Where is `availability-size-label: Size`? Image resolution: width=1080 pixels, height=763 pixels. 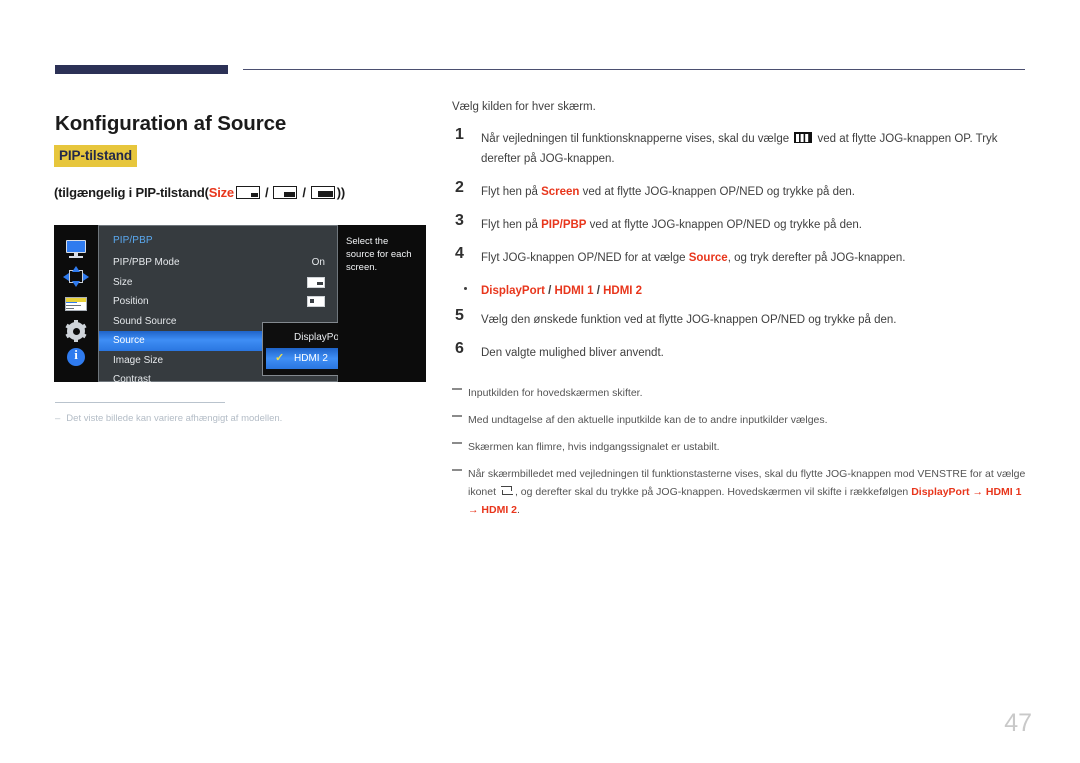 availability-size-label: Size is located at coordinates (221, 192).